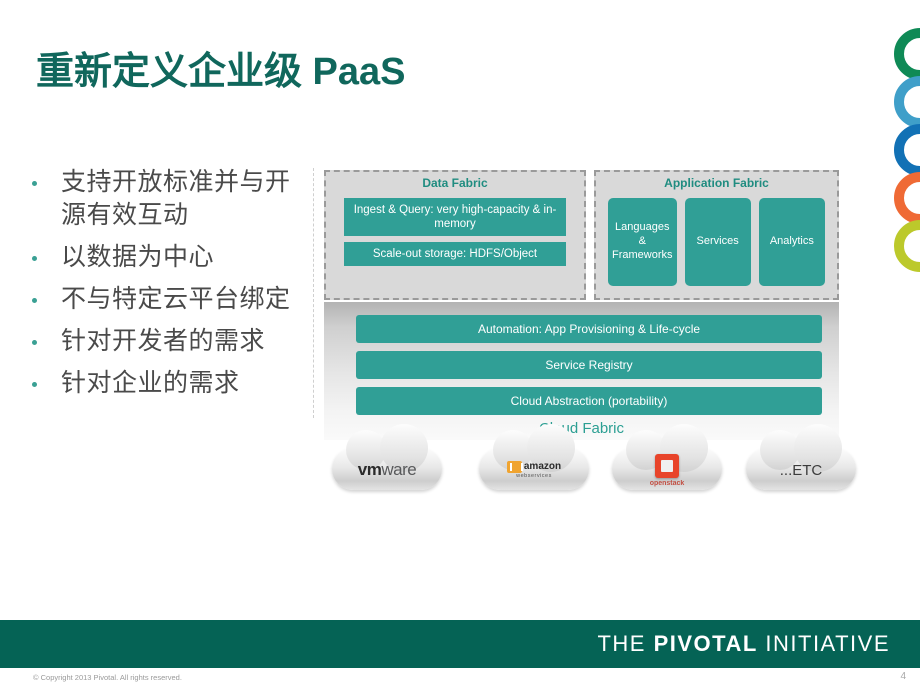  Describe the element at coordinates (176, 299) in the screenshot. I see `bullet-text: 不与特定云平台绑定` at that location.